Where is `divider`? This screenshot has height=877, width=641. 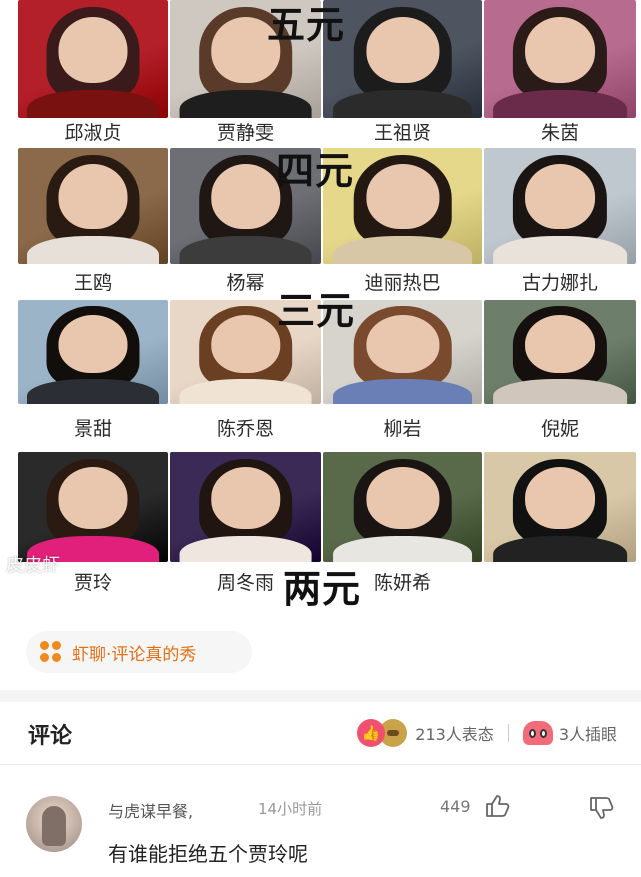 divider is located at coordinates (320, 764).